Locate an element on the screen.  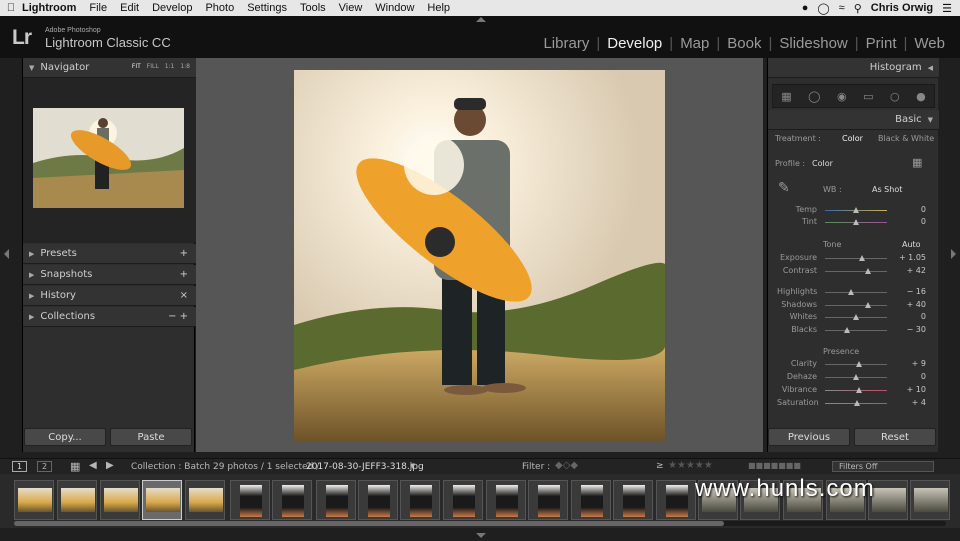
color-label-filter-icon: ■■■■■■■ is located at coordinates (774, 465).